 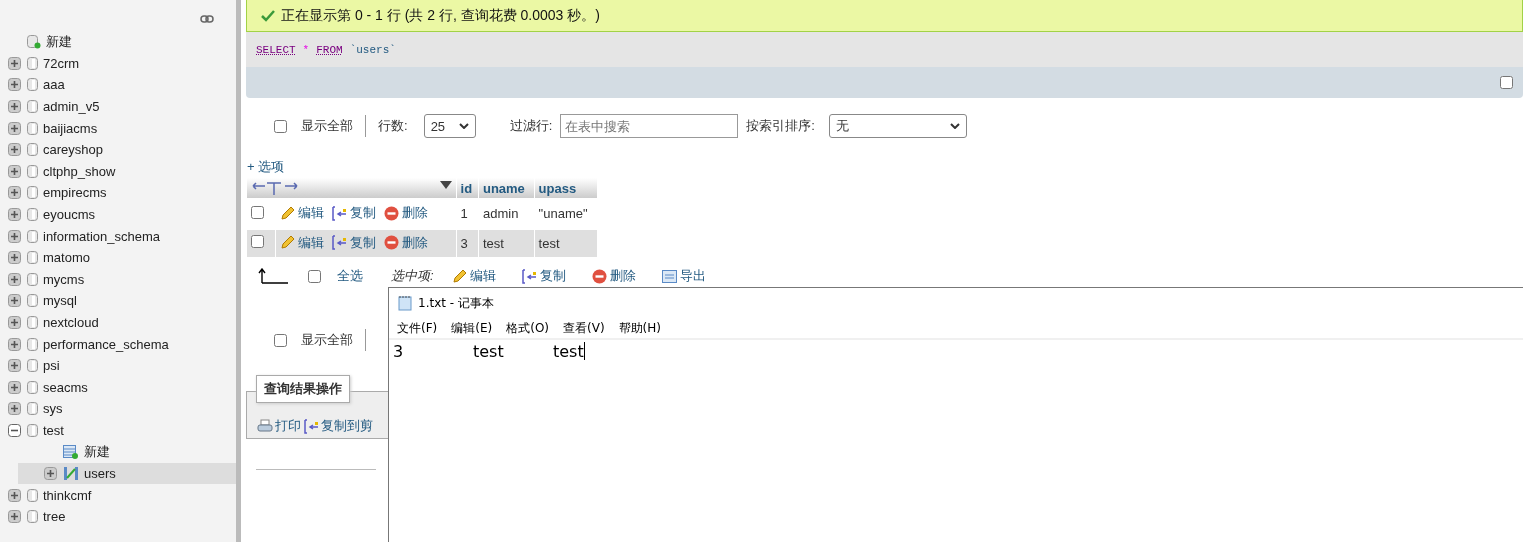 I want to click on tree-item-label: aaa, so click(x=54, y=85).